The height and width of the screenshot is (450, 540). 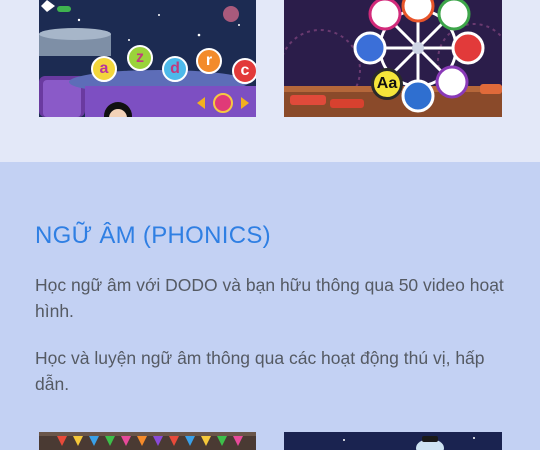 I want to click on letter-bubble-z: z, so click(x=140, y=58).